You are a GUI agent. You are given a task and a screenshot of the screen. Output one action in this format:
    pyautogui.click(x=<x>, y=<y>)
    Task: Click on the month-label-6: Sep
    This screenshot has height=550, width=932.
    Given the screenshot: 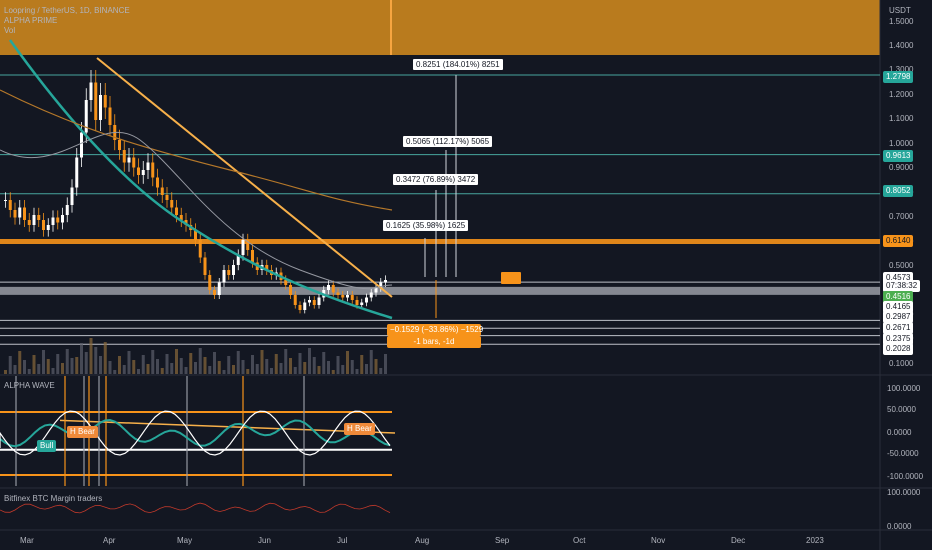 What is the action you would take?
    pyautogui.click(x=502, y=540)
    